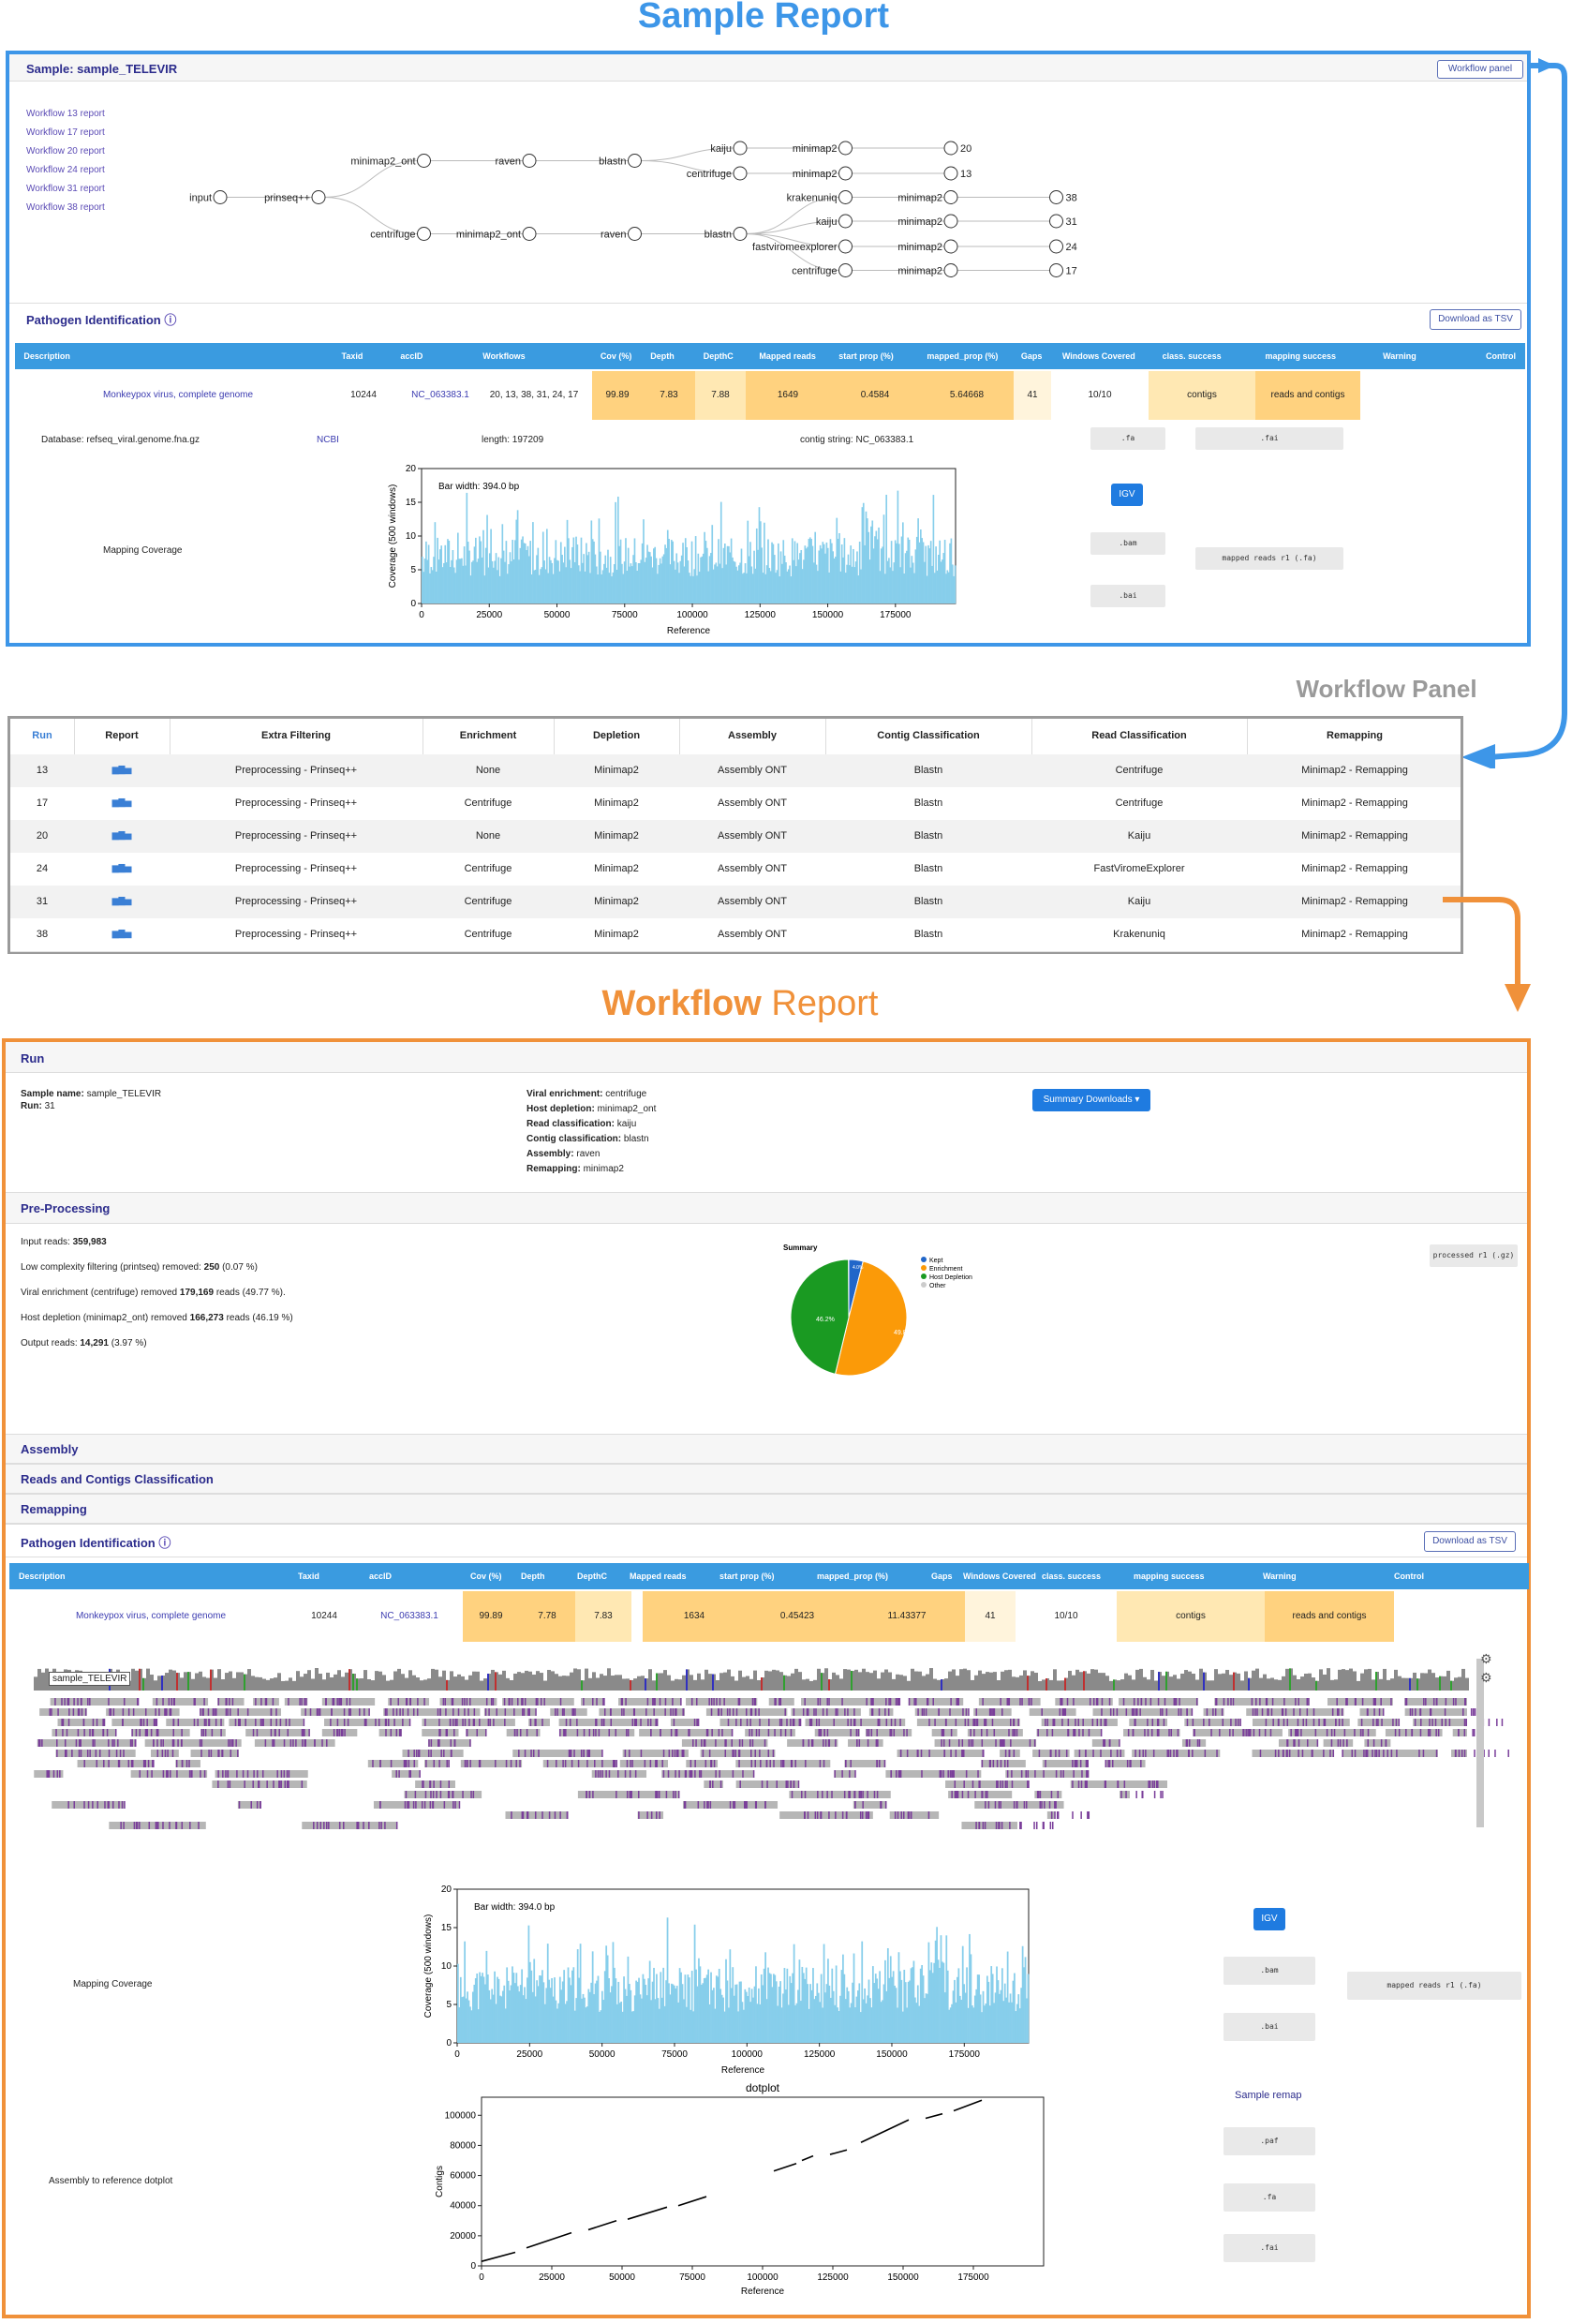 The image size is (1572, 2324). What do you see at coordinates (118, 1479) in the screenshot?
I see `reads-contigs-header: Reads and Contigs Classification` at bounding box center [118, 1479].